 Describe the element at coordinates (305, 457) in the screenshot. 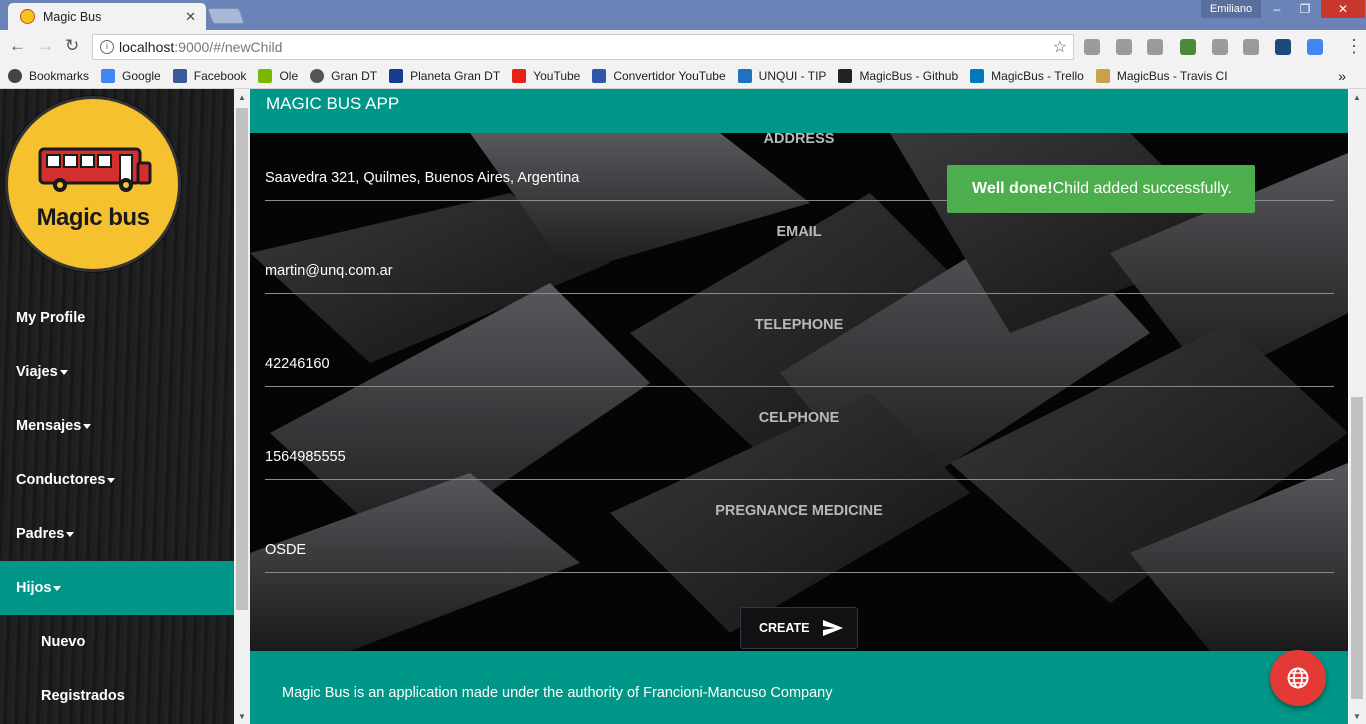

I see `field-input-celphone: 1564985555` at that location.